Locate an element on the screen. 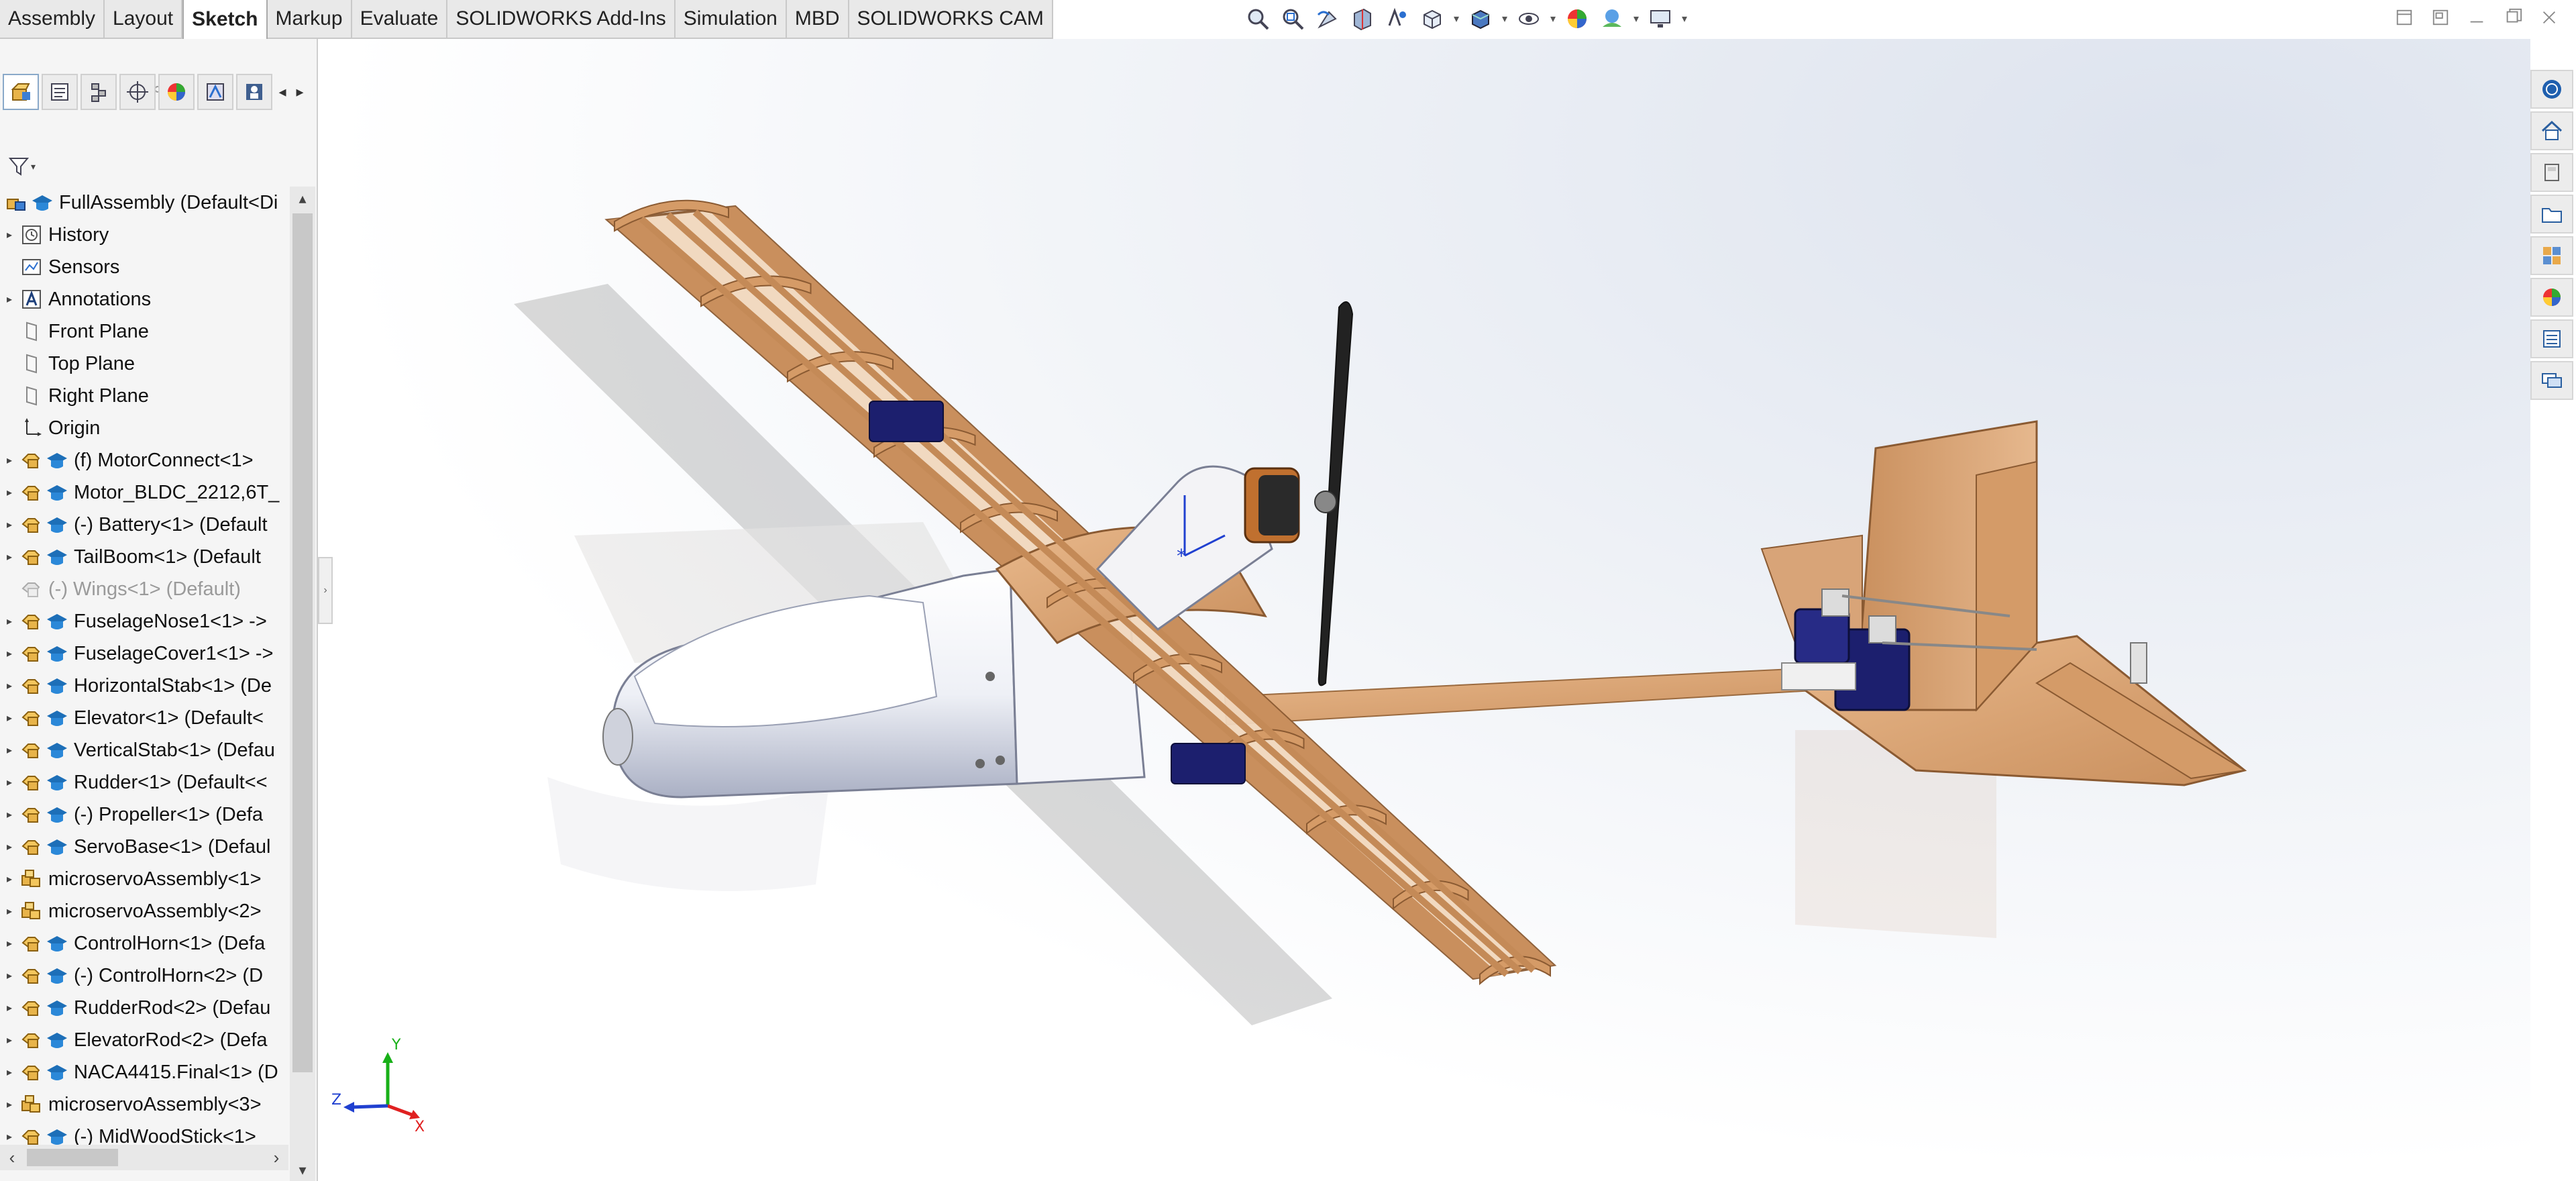  tile-pane-icon is located at coordinates (2440, 17).